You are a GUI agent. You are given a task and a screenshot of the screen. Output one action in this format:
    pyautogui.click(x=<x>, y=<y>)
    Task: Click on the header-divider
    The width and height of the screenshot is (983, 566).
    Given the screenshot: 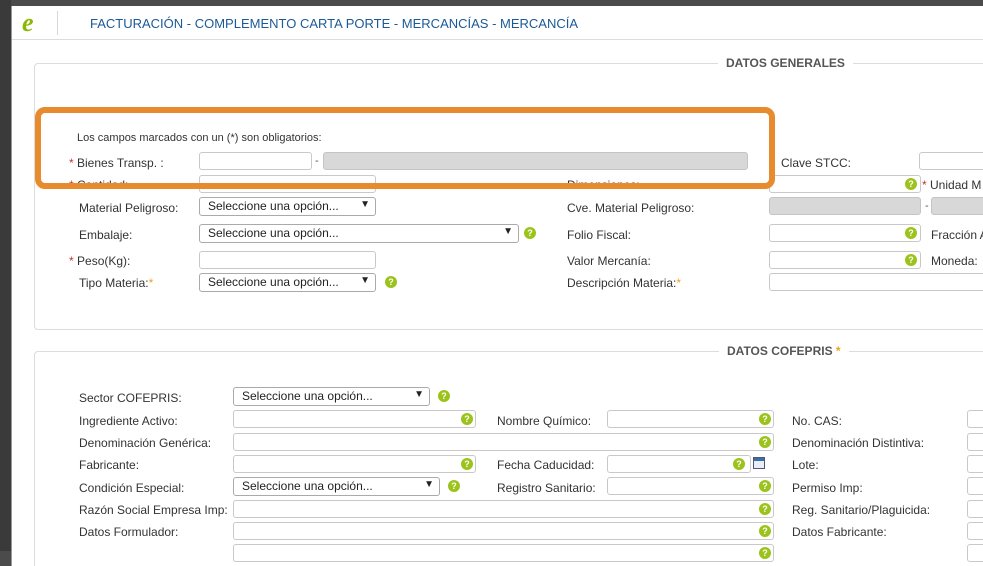 What is the action you would take?
    pyautogui.click(x=57, y=23)
    